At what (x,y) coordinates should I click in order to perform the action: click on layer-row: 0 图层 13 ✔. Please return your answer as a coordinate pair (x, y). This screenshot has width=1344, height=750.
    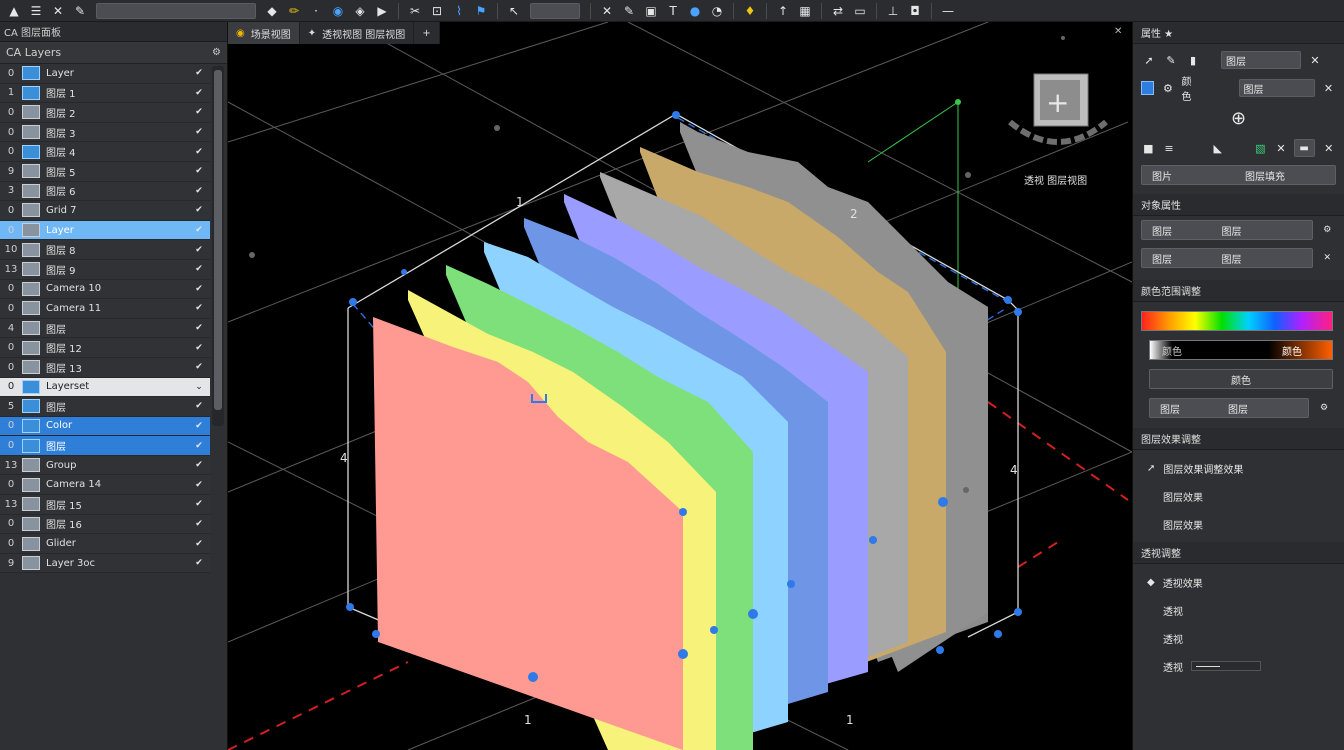
    Looking at the image, I should click on (105, 367).